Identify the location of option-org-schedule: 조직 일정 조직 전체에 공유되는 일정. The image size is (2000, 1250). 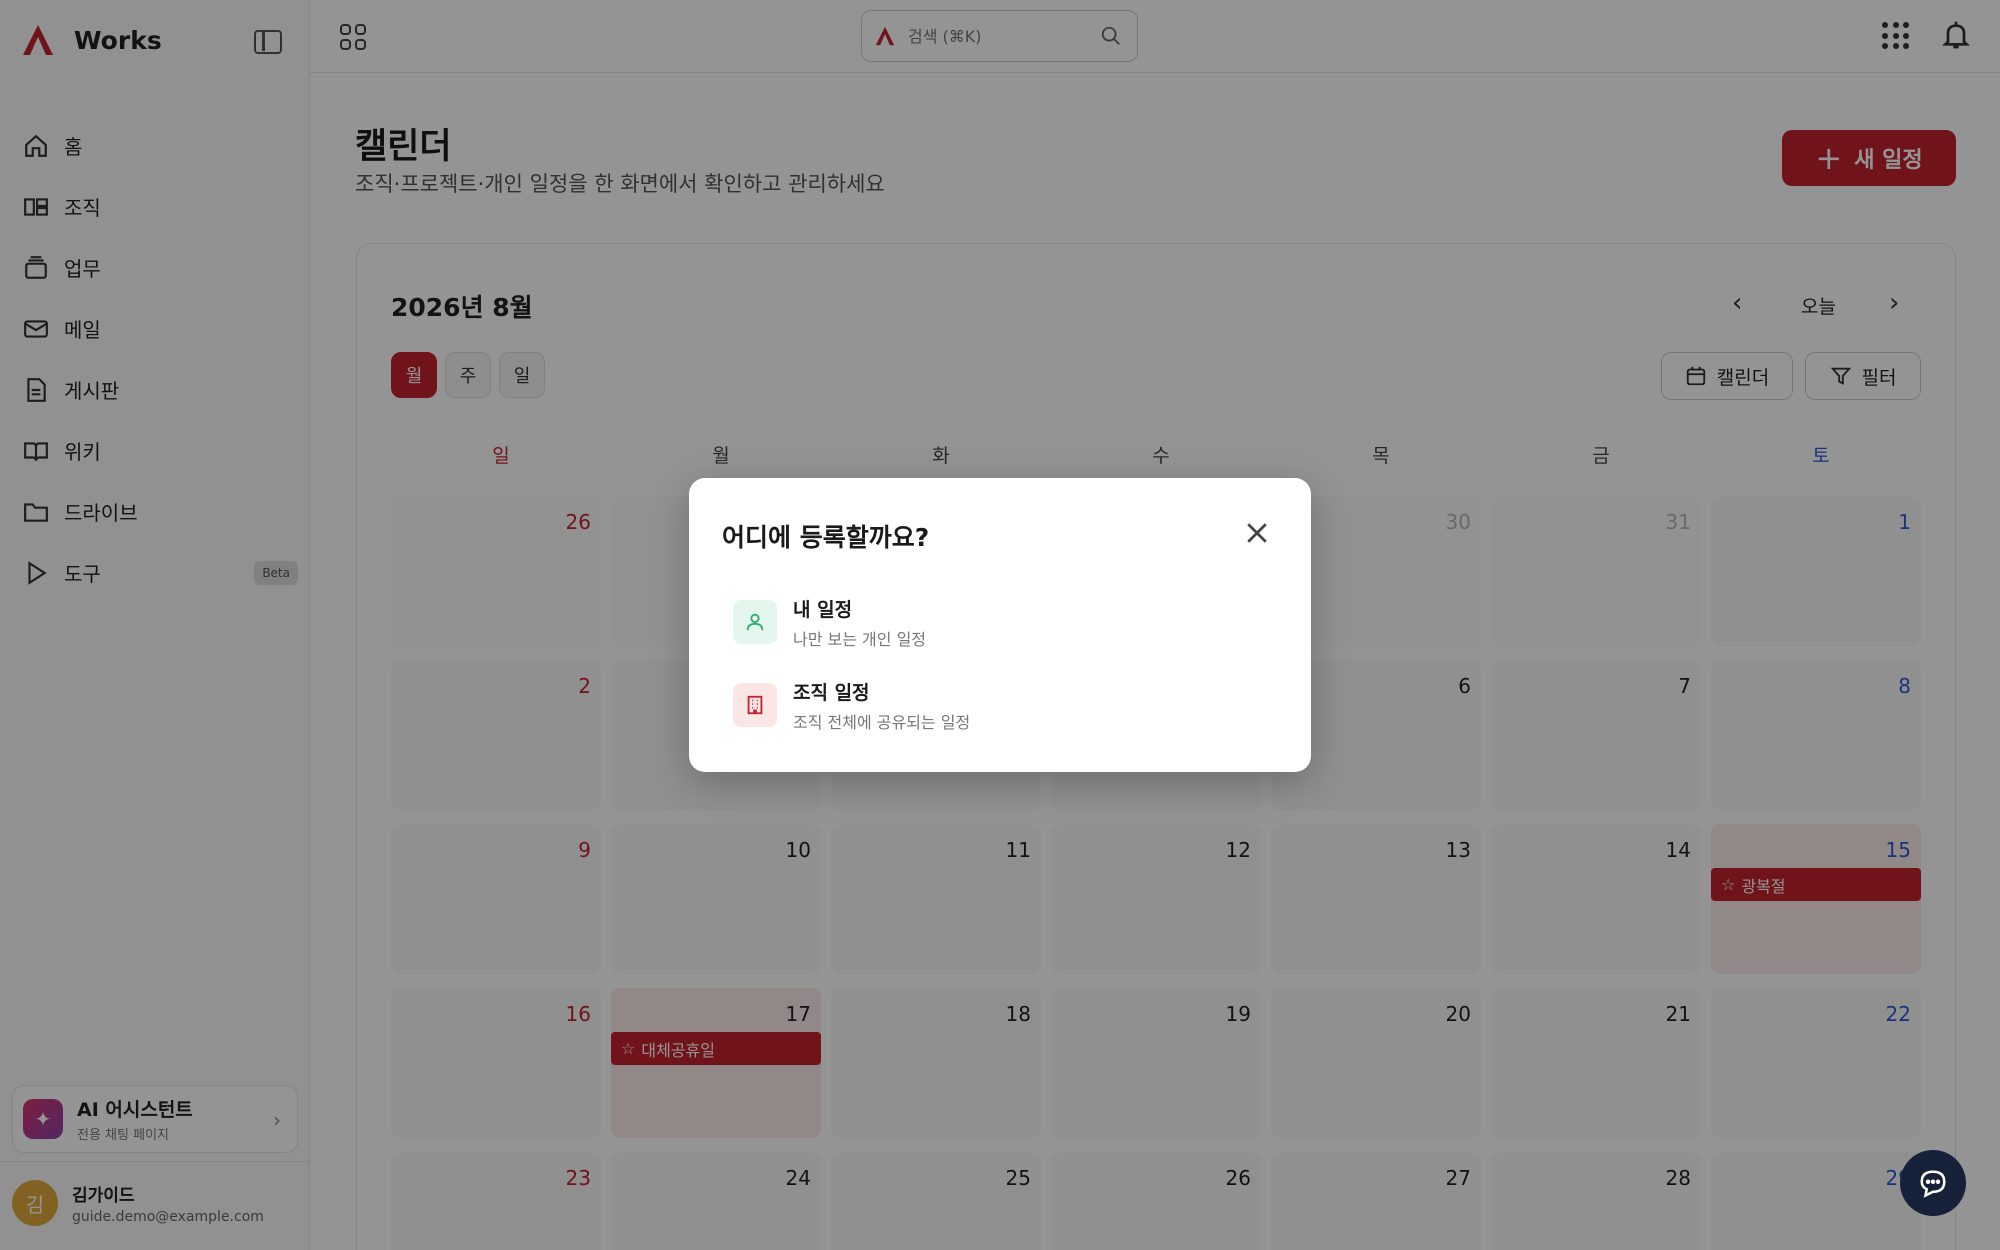
(1003, 705).